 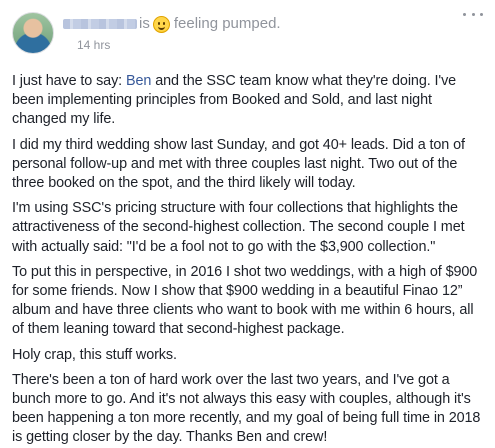 I want to click on mention-link-ben: Ben, so click(x=138, y=81).